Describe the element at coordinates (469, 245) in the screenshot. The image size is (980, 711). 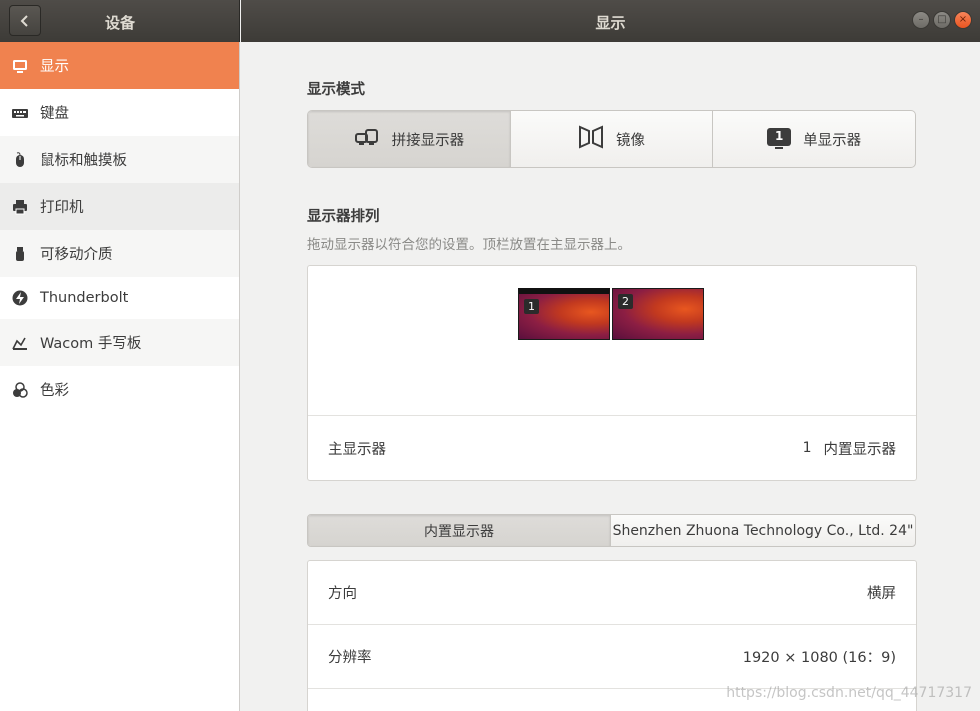
I see `arrangement-hint: 拖动显示器以符合您的设置。顶栏放置在主显示器上。` at that location.